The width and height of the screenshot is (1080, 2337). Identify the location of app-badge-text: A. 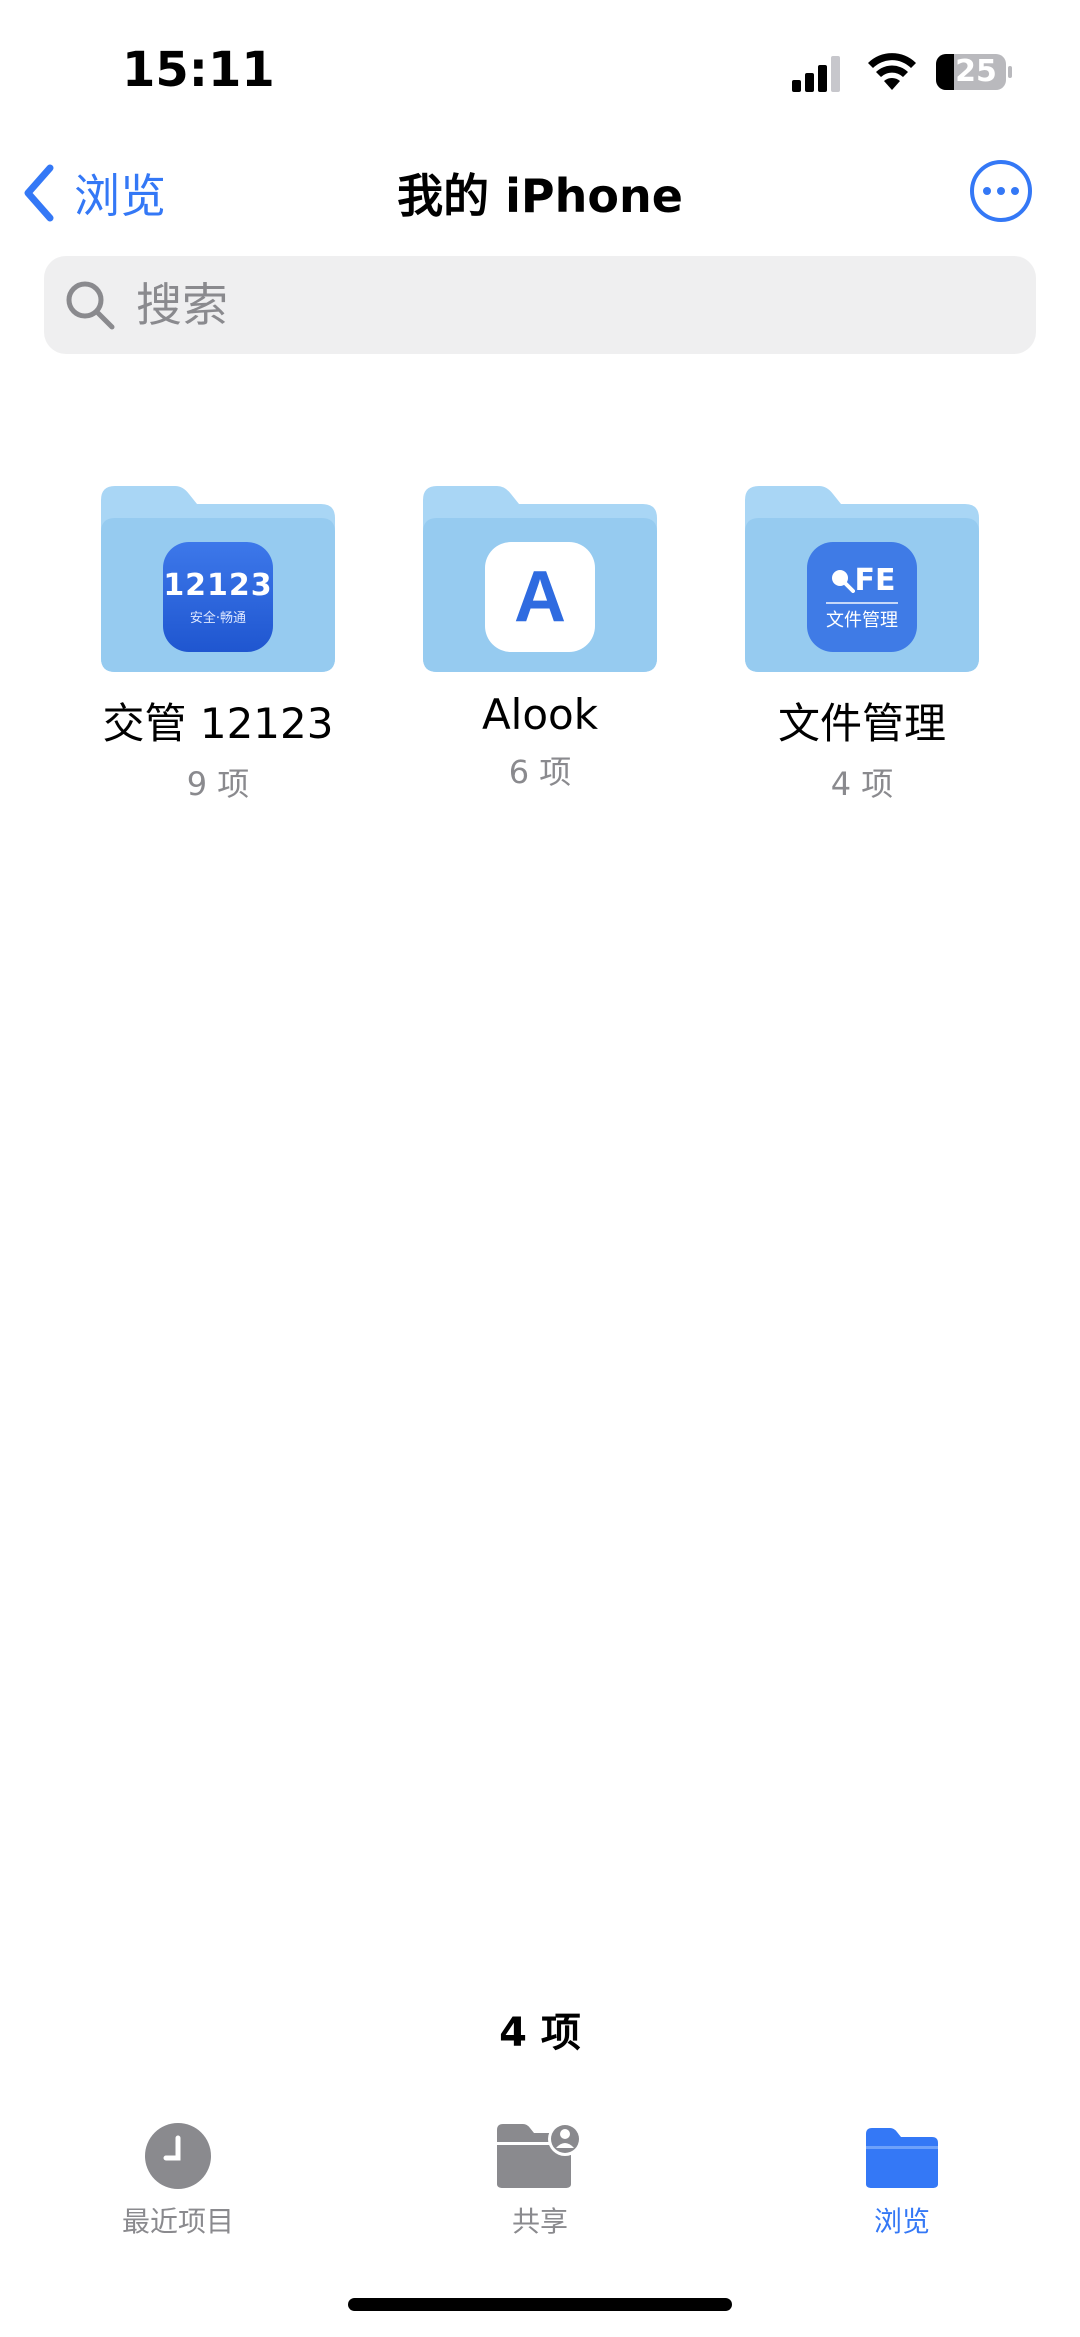
(540, 597).